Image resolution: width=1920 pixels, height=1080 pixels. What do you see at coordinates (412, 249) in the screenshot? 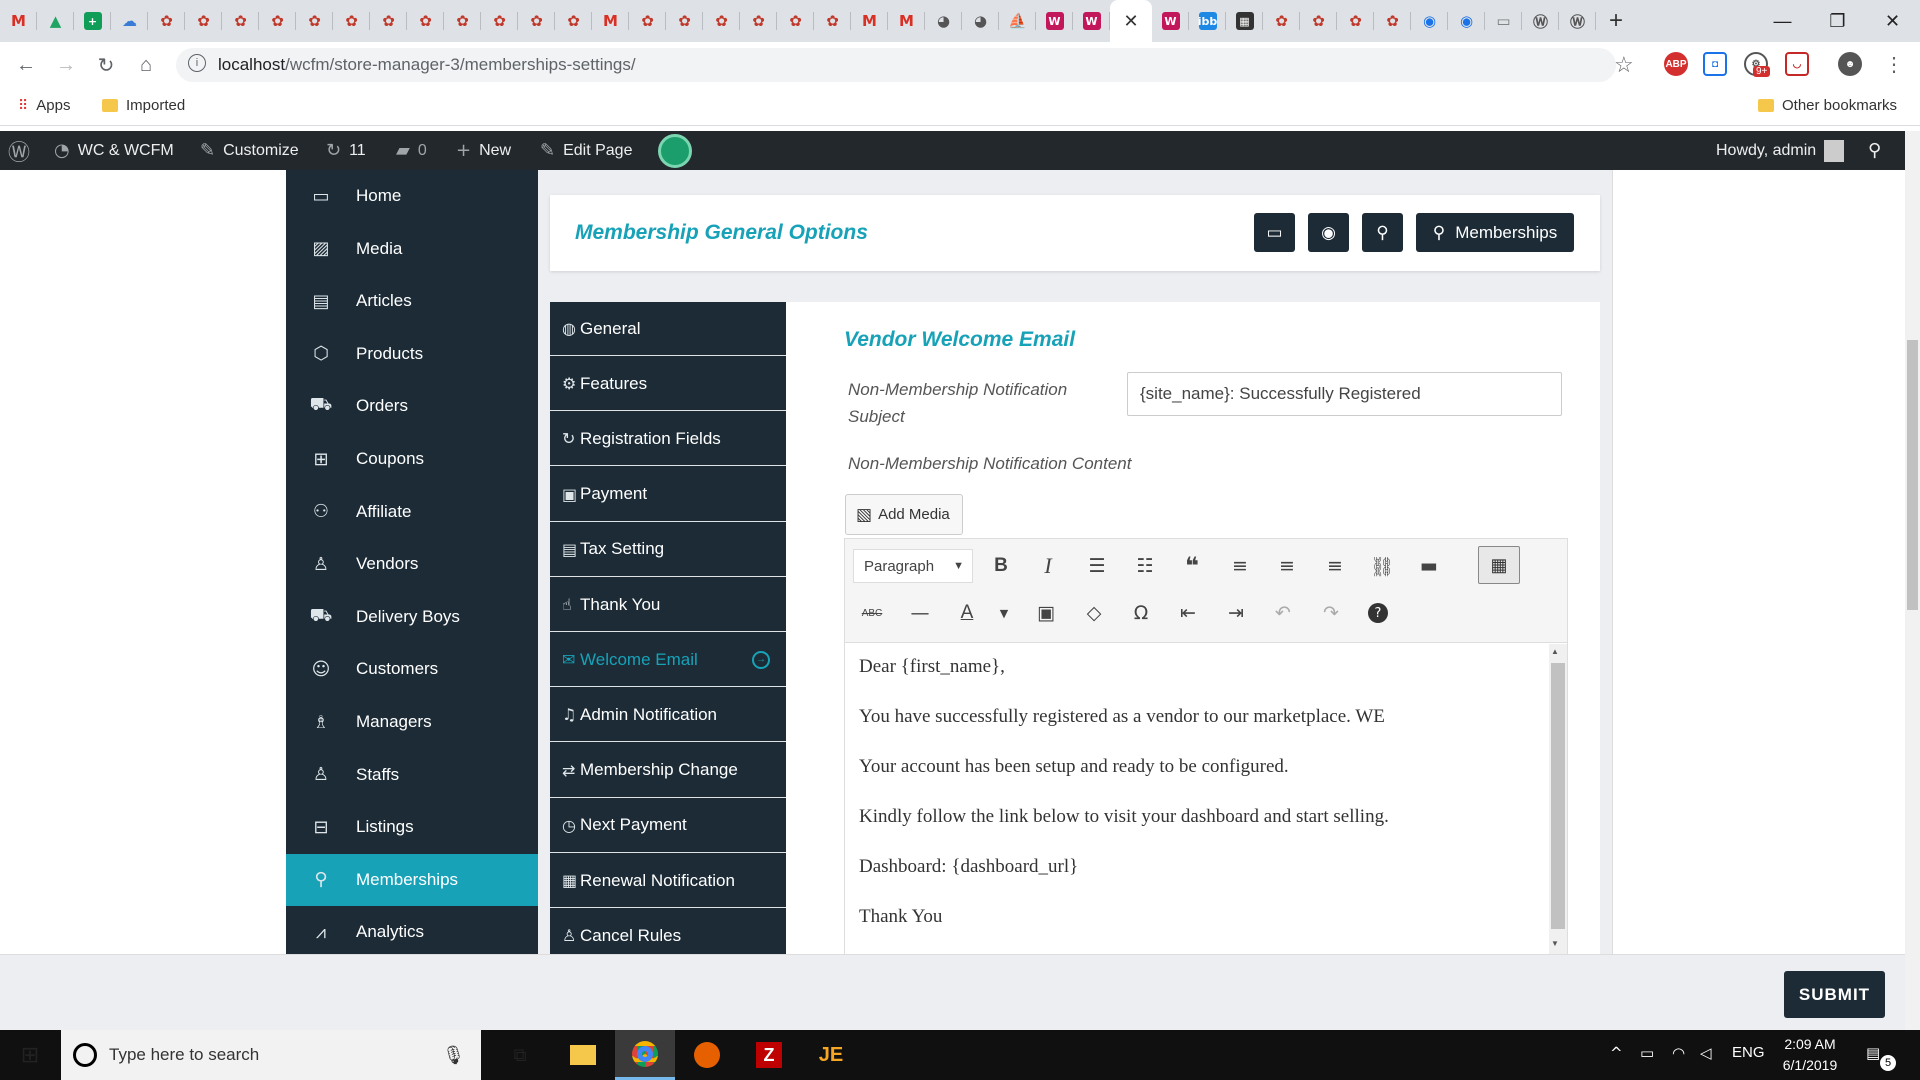
I see `sidebar-item-media: ▨ Media` at bounding box center [412, 249].